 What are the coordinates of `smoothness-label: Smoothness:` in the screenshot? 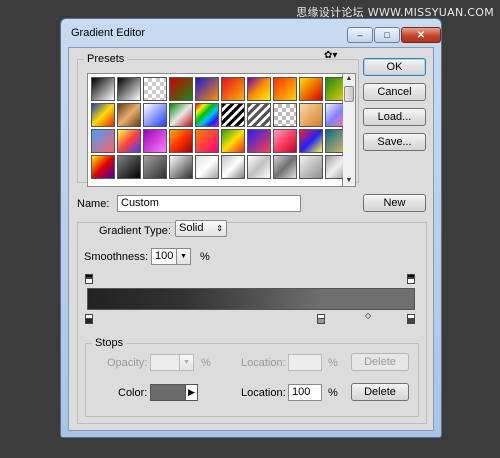 It's located at (116, 257).